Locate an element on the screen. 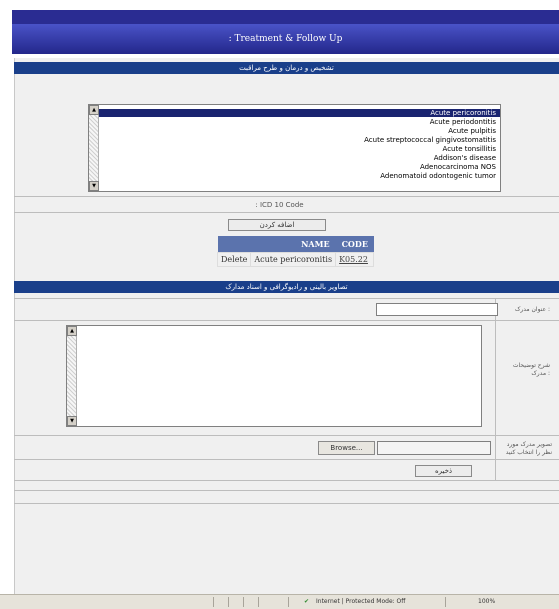  list-item: Adenomatoid odontogenic tumor is located at coordinates (438, 176).